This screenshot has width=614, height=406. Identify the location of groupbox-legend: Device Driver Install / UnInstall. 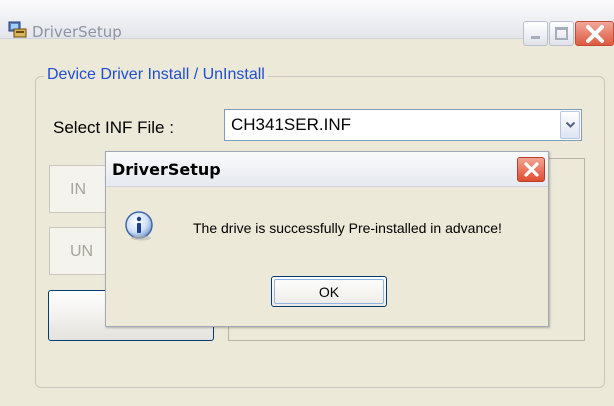
(156, 75).